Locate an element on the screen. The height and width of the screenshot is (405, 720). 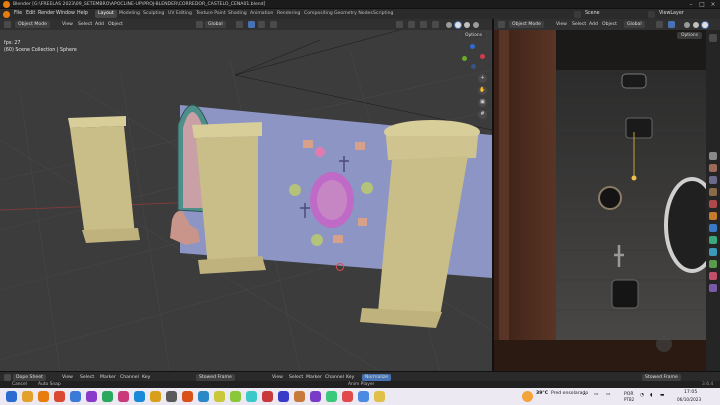
tab-texture-paint: Texture Paint is located at coordinates (211, 14).